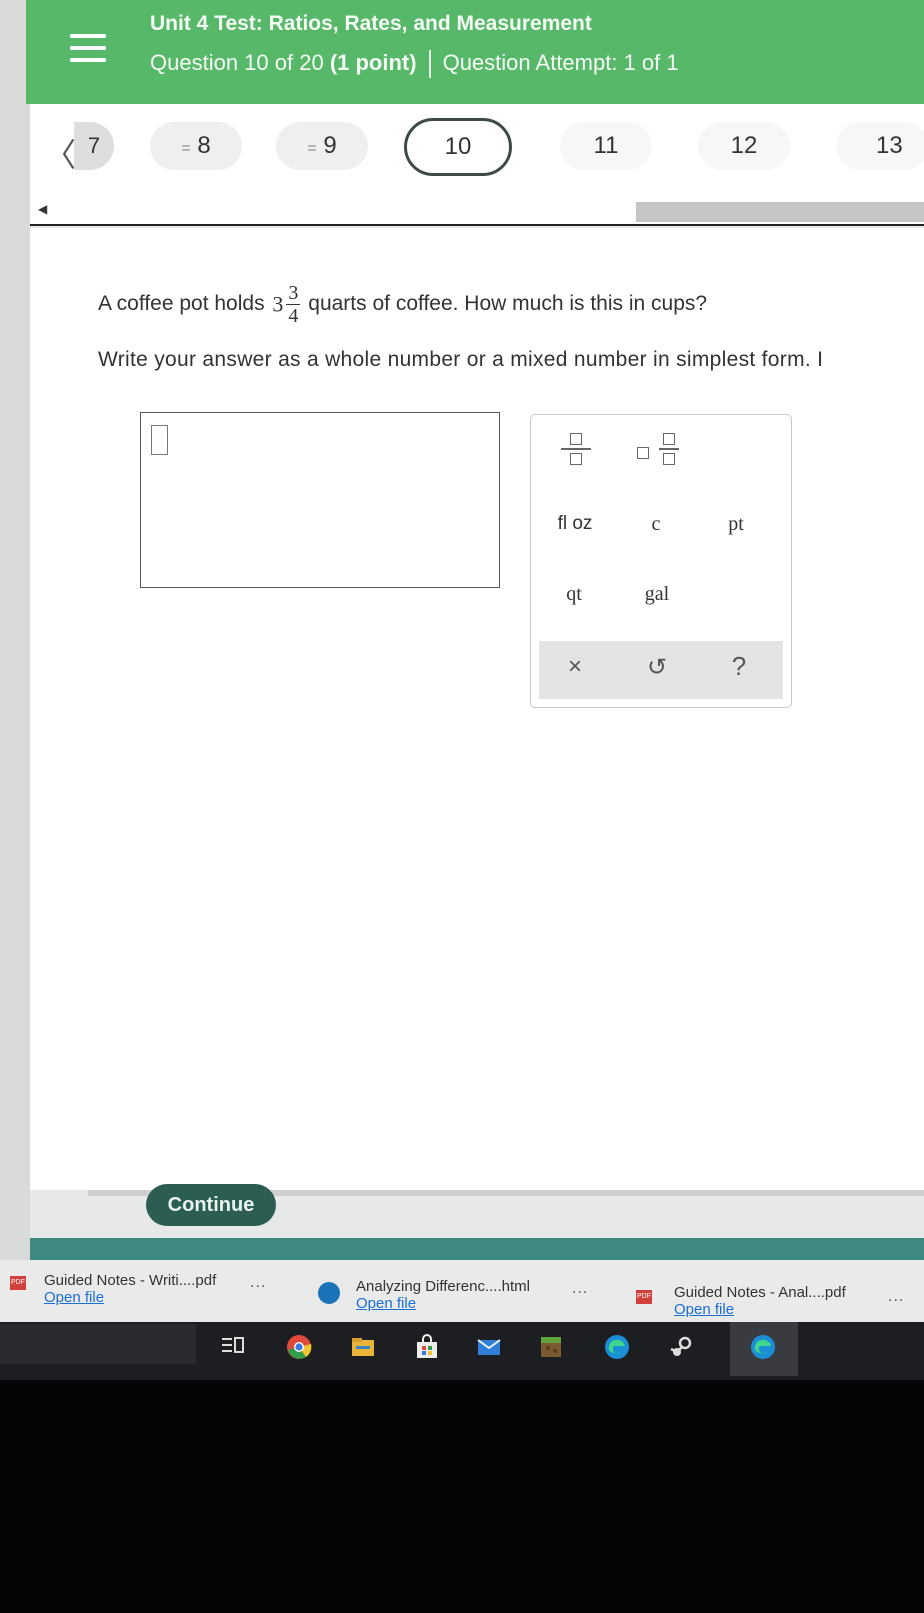  Describe the element at coordinates (373, 62) in the screenshot. I see `question-points: (1 point)` at that location.